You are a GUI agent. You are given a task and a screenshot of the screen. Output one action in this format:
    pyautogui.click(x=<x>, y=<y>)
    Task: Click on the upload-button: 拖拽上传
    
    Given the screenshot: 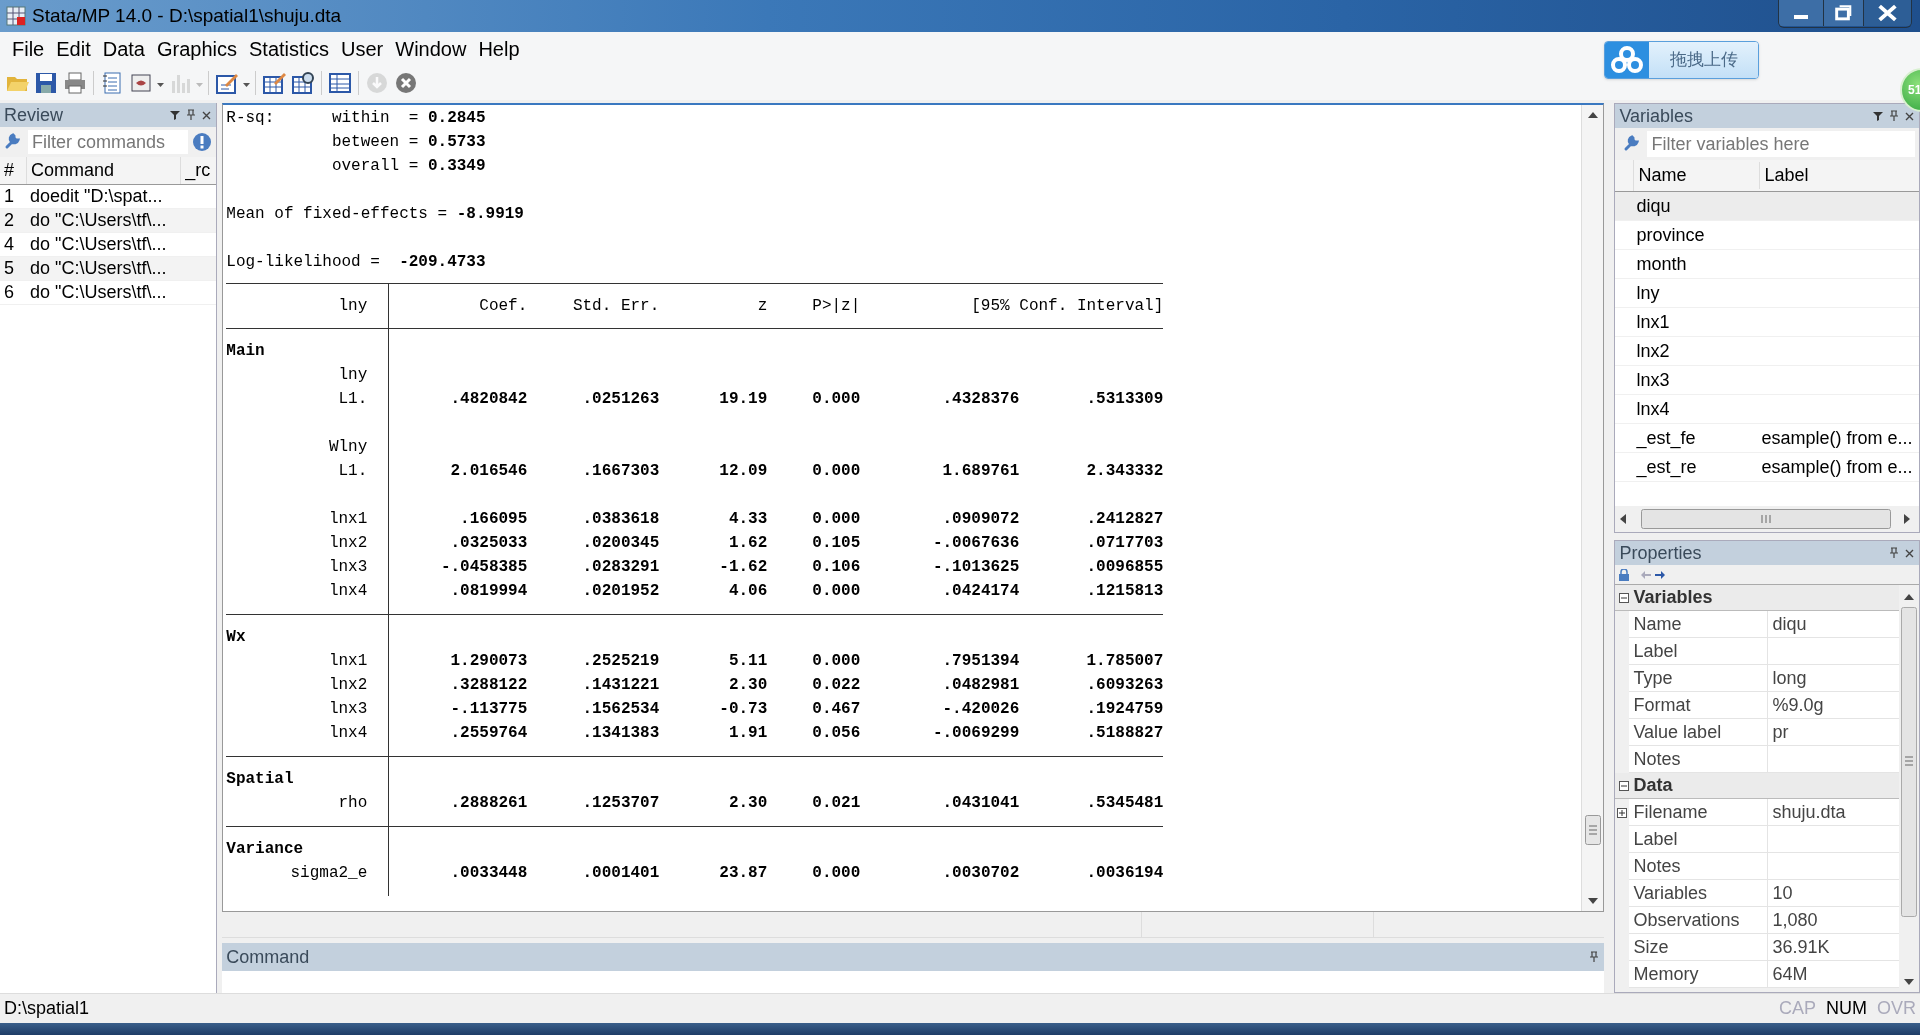 What is the action you would take?
    pyautogui.click(x=1681, y=60)
    